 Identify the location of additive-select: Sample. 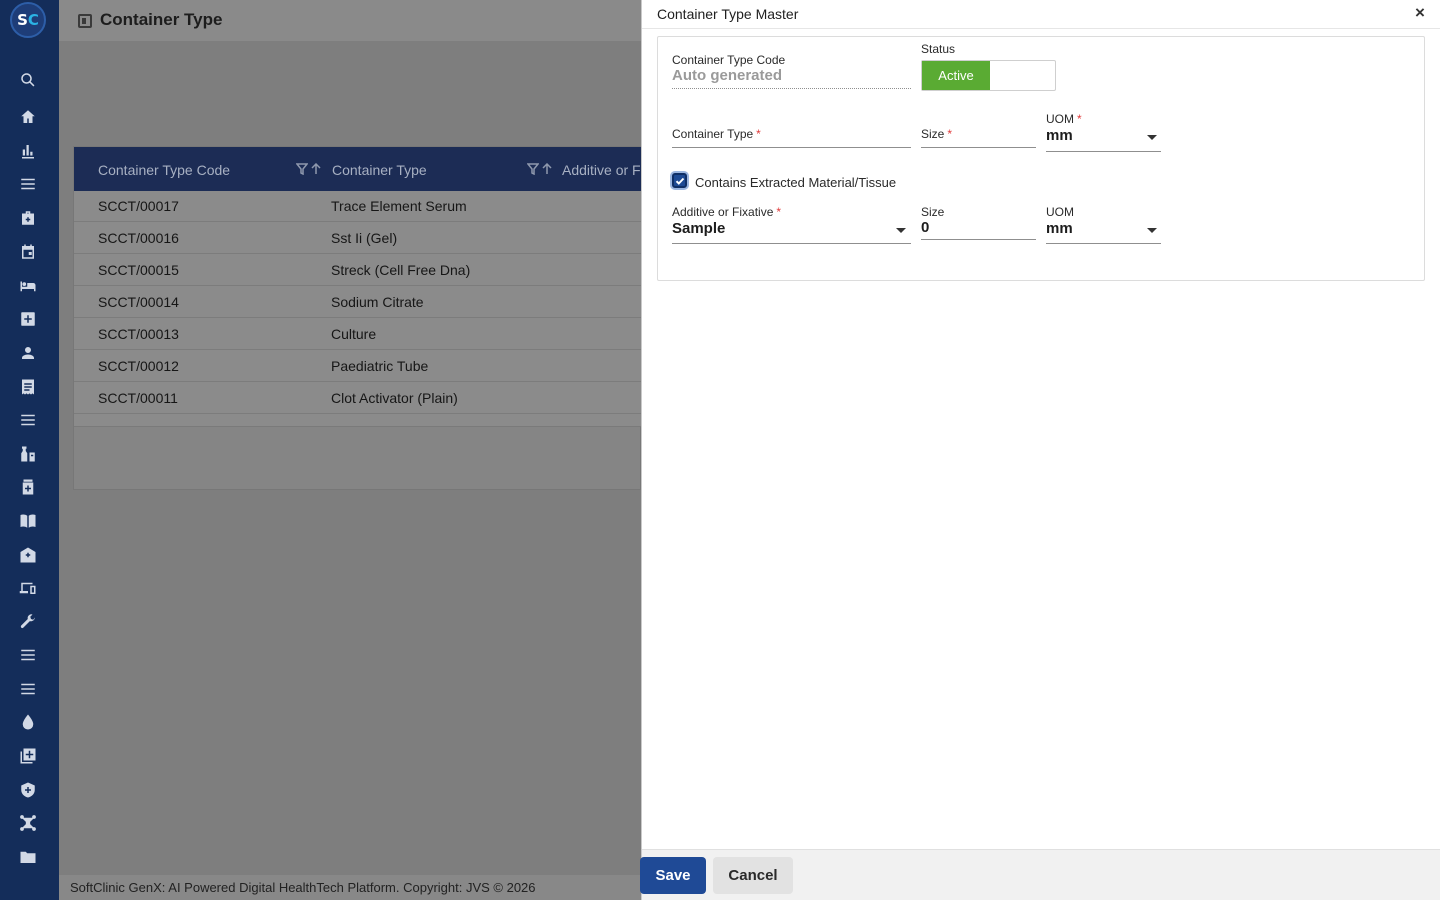
(698, 228).